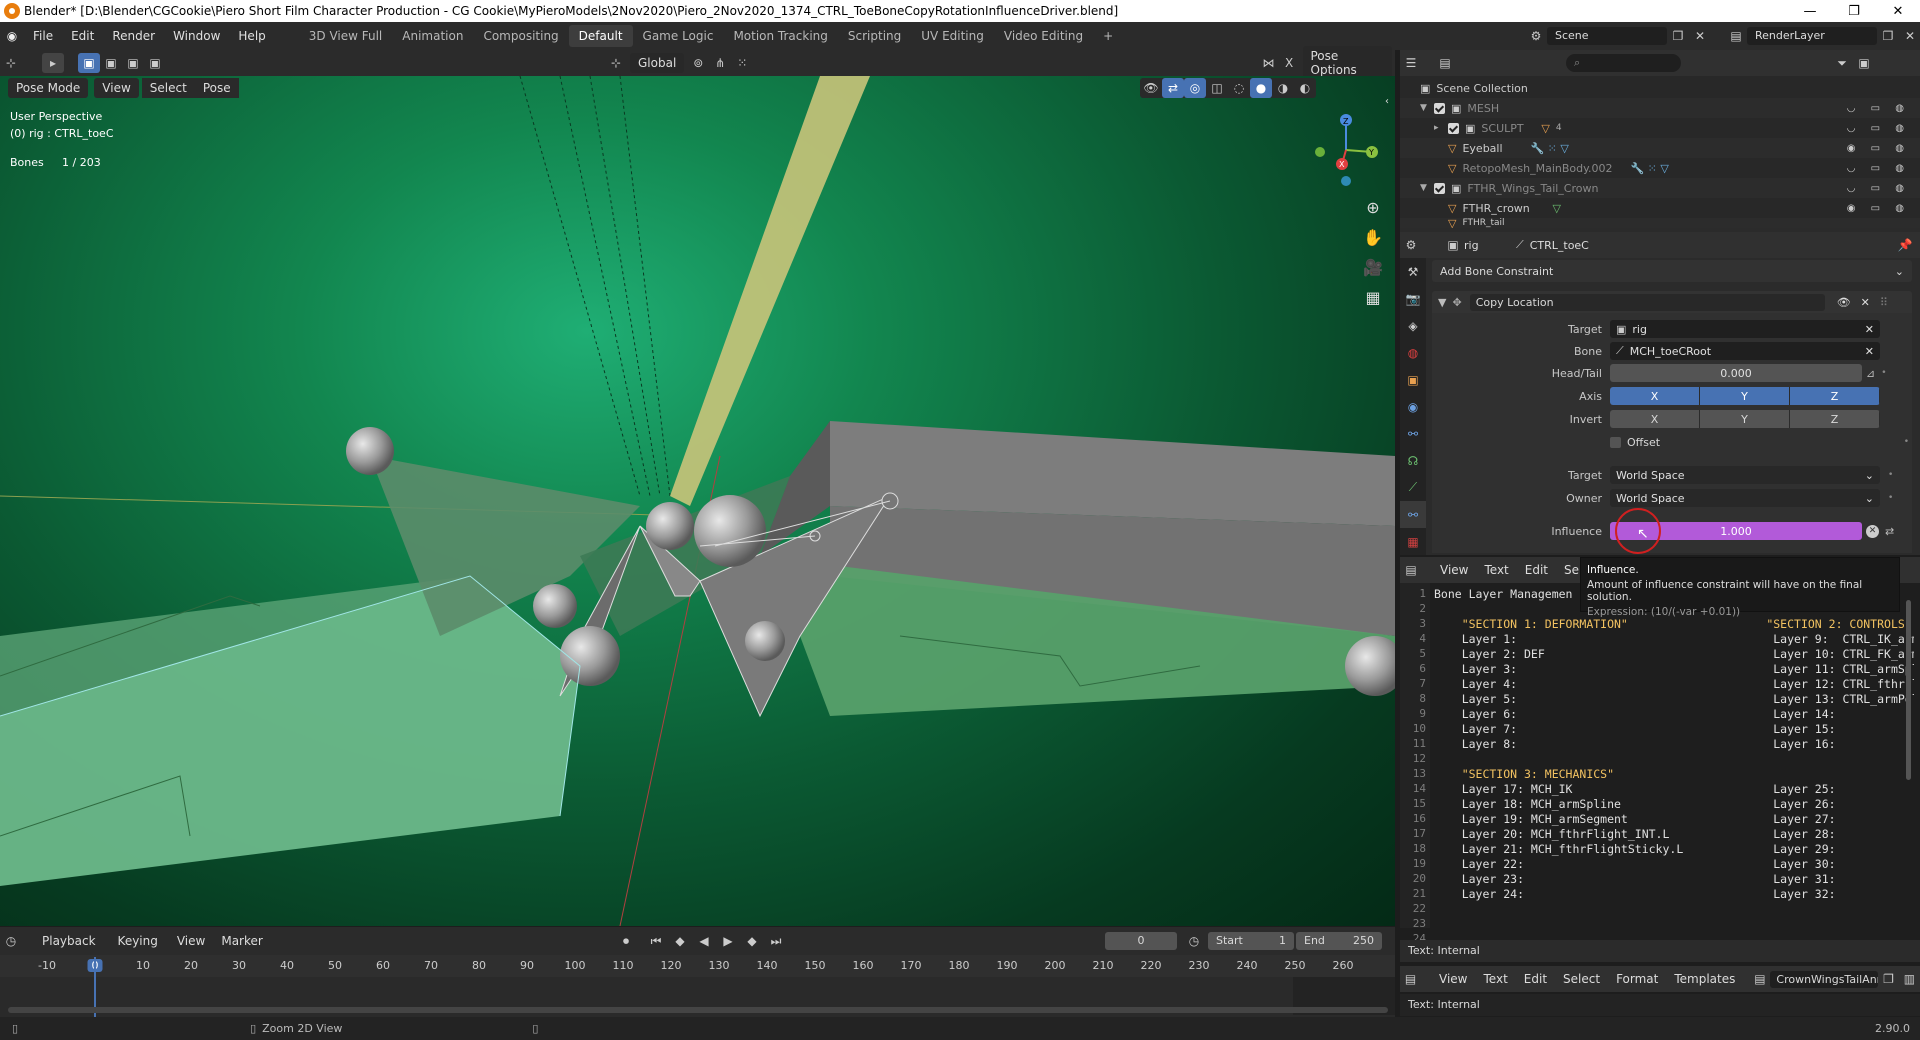 The width and height of the screenshot is (1920, 1040). What do you see at coordinates (1678, 36) in the screenshot?
I see `new-scene-icon: ❐` at bounding box center [1678, 36].